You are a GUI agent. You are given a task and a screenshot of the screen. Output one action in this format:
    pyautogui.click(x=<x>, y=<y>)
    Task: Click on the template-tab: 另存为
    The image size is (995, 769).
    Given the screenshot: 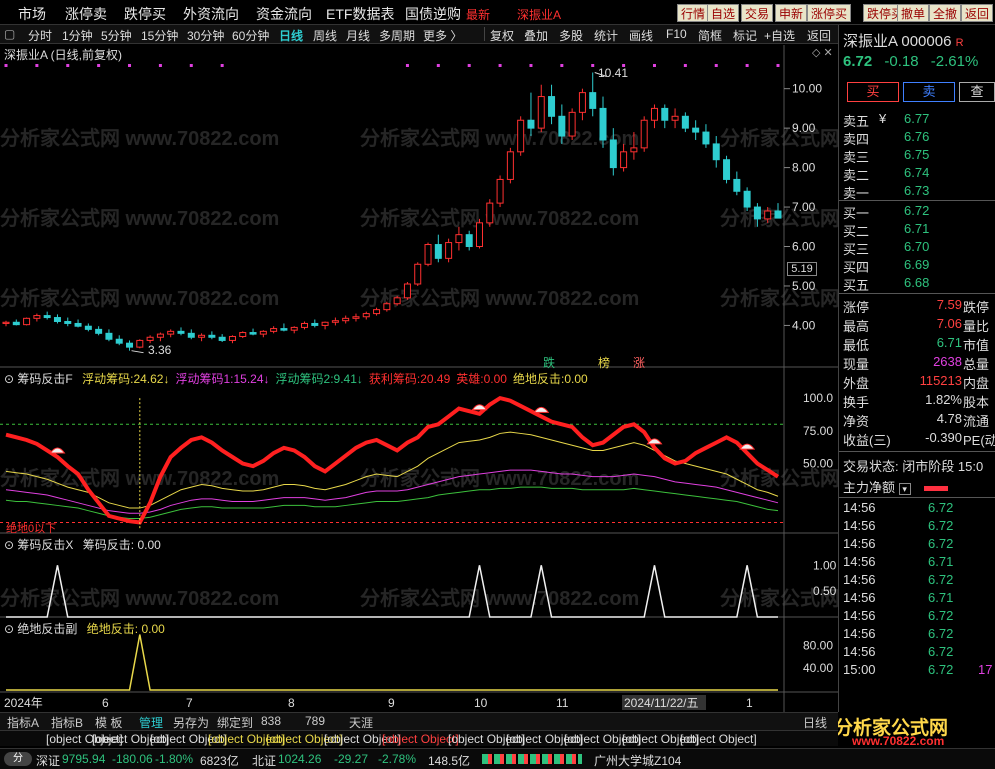 What is the action you would take?
    pyautogui.click(x=191, y=722)
    